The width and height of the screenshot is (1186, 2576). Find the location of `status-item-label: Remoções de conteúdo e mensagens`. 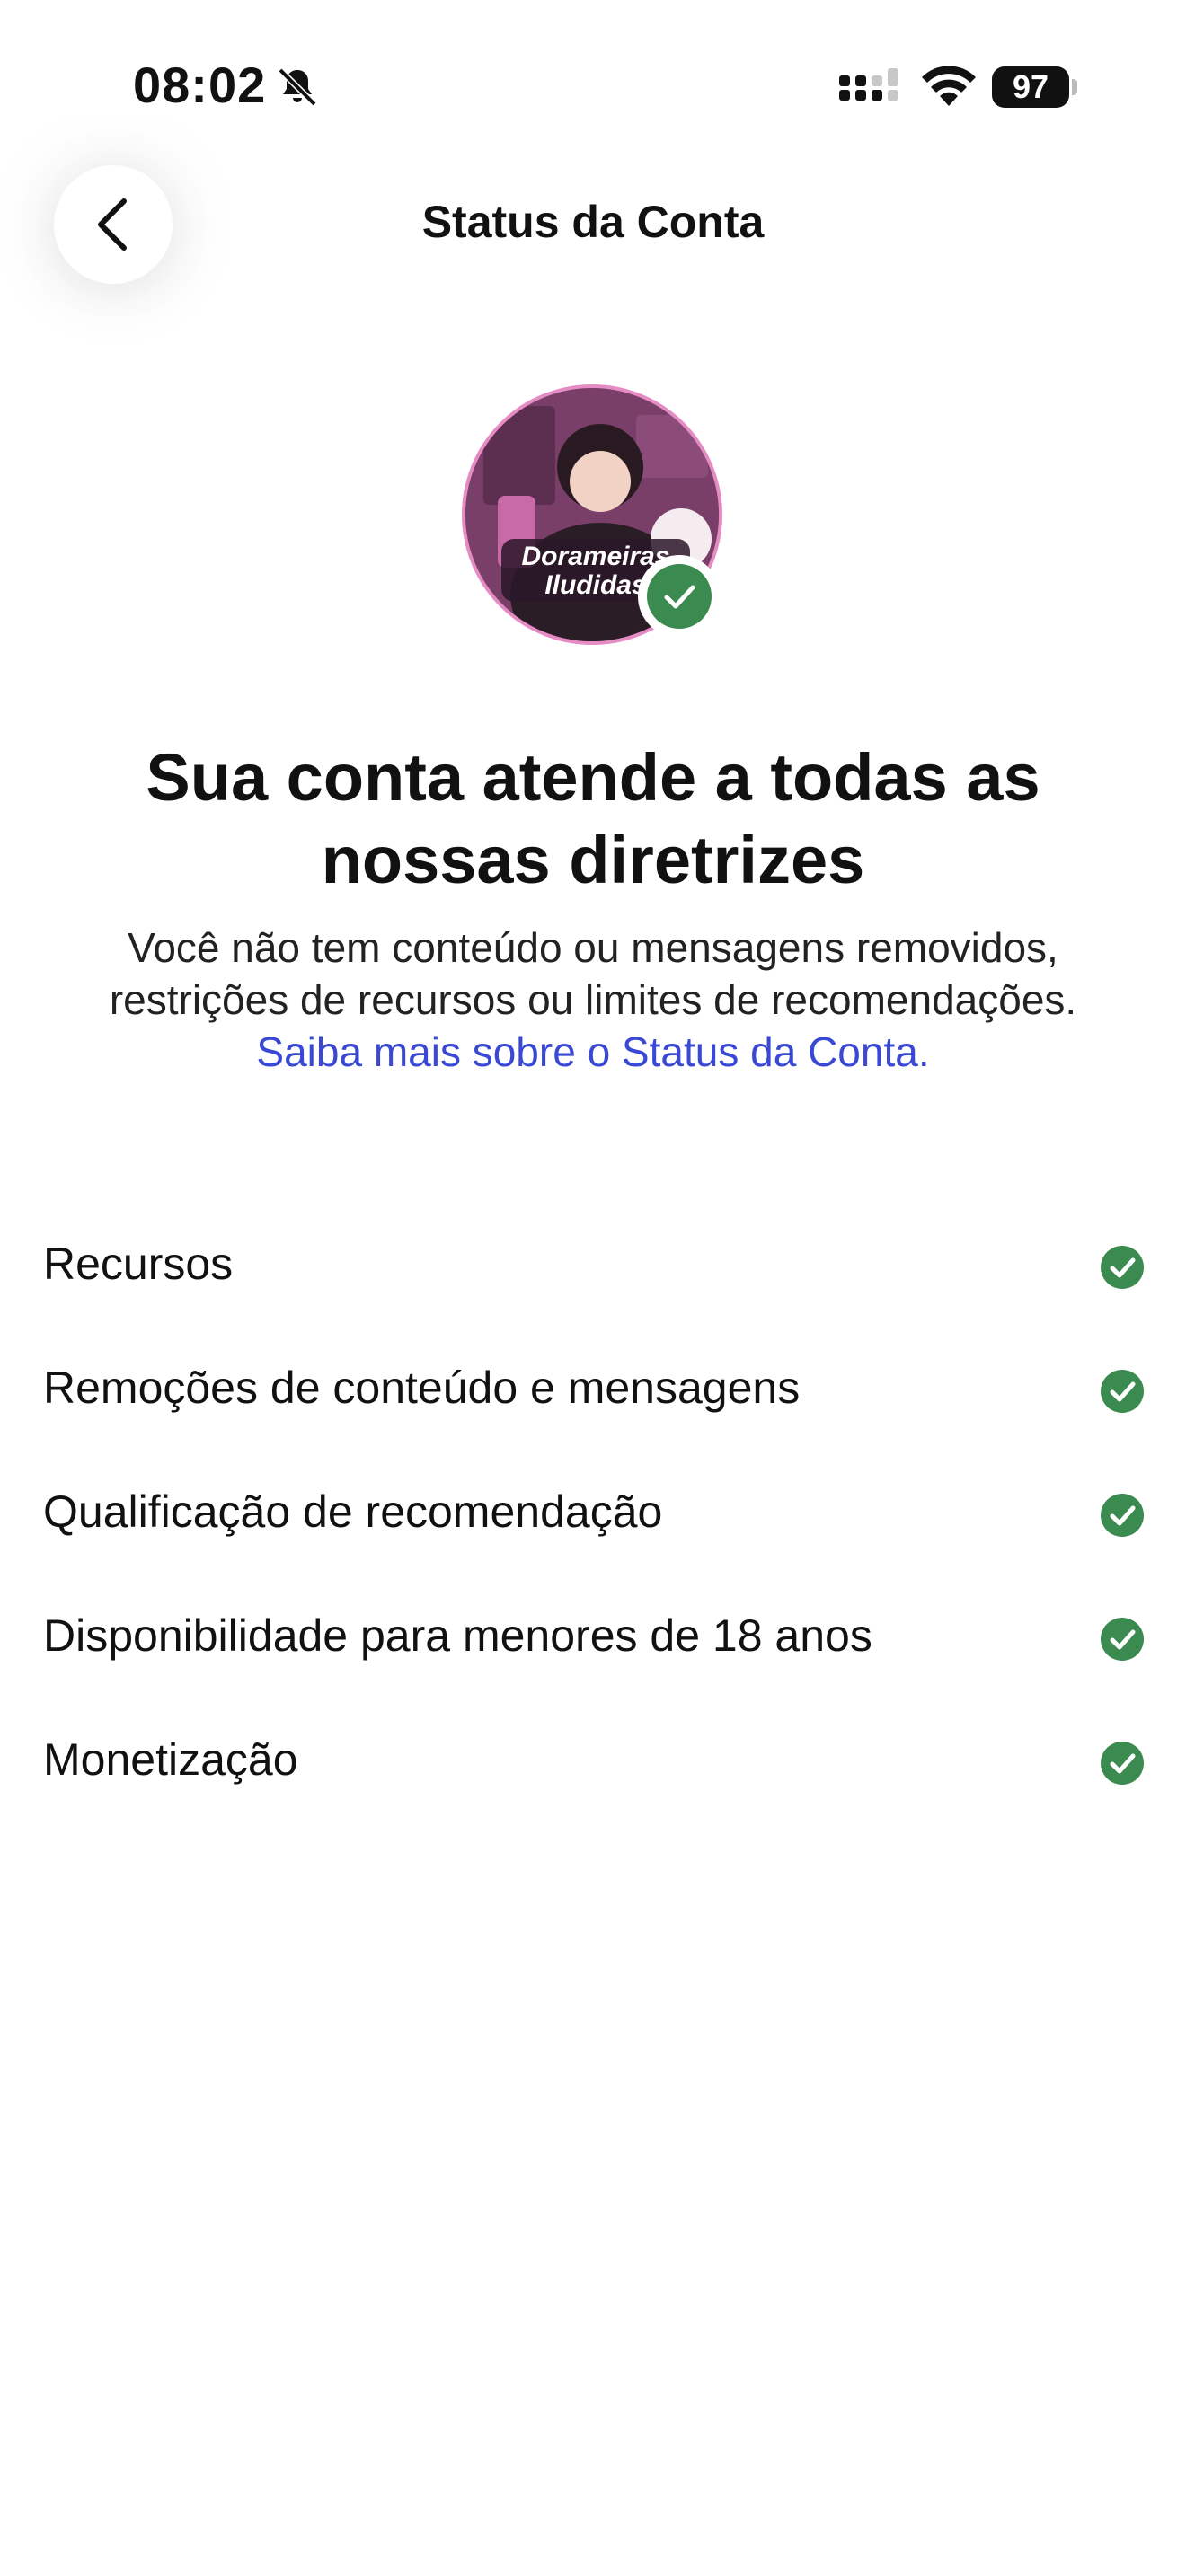

status-item-label: Remoções de conteúdo e mensagens is located at coordinates (422, 1388).